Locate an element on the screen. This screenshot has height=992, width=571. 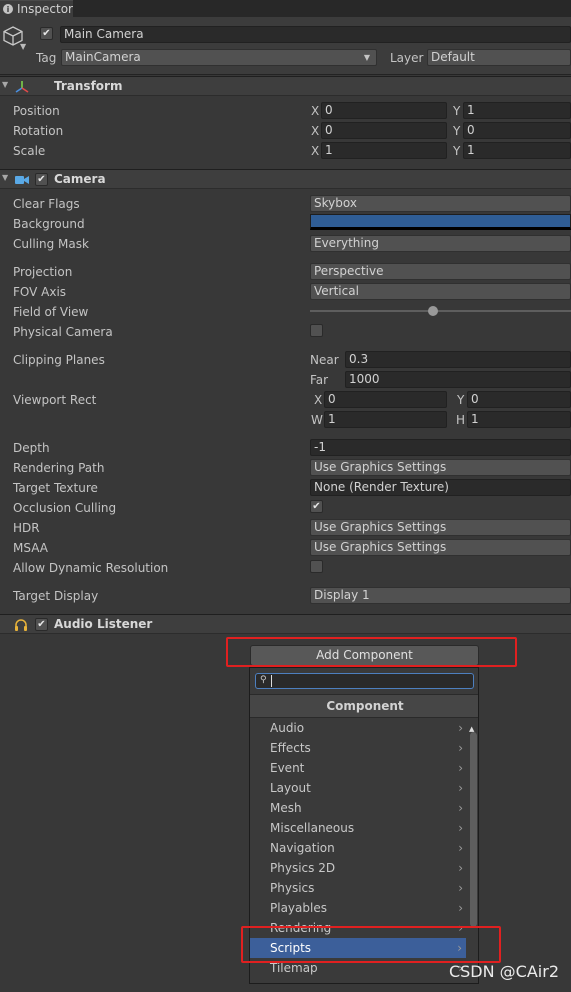
transform-icon is located at coordinates (22, 87).